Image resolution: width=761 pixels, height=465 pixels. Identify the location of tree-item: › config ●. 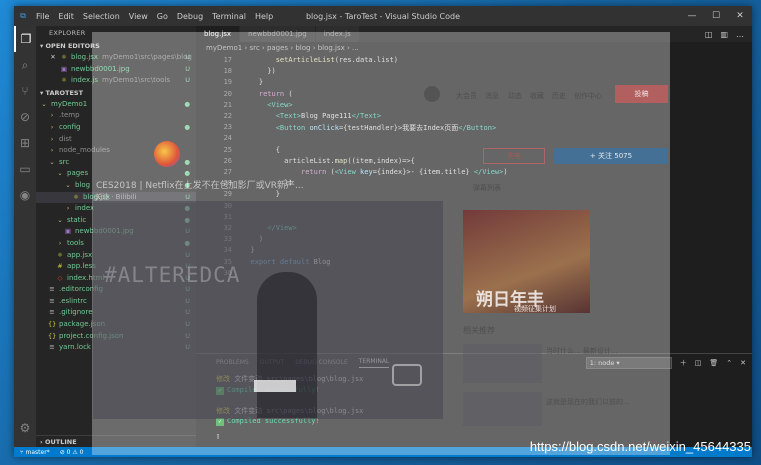
(116, 128).